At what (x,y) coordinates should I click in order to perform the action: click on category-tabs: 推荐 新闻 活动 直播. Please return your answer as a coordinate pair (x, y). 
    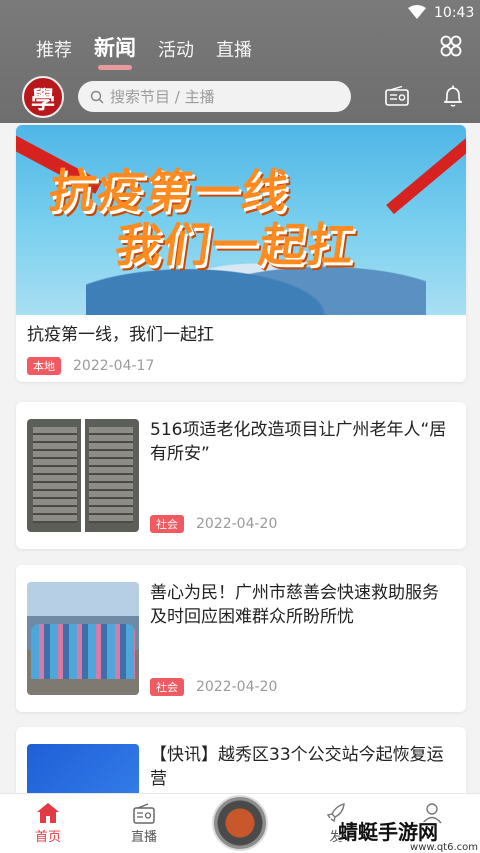
    Looking at the image, I should click on (155, 51).